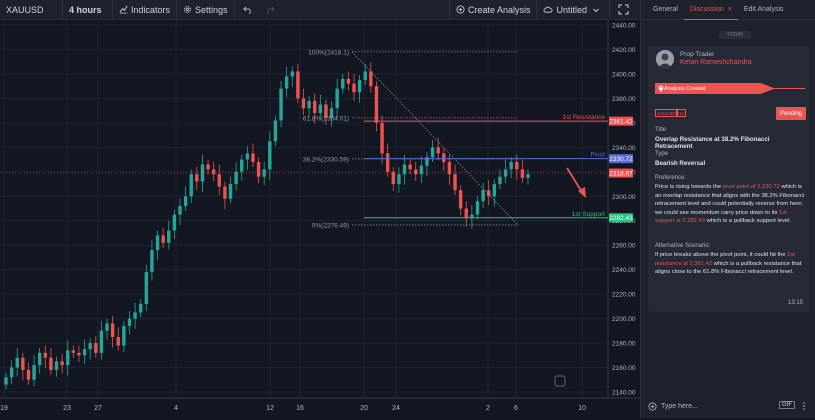 The image size is (815, 420). I want to click on y-tick-label: 2260.00, so click(624, 246).